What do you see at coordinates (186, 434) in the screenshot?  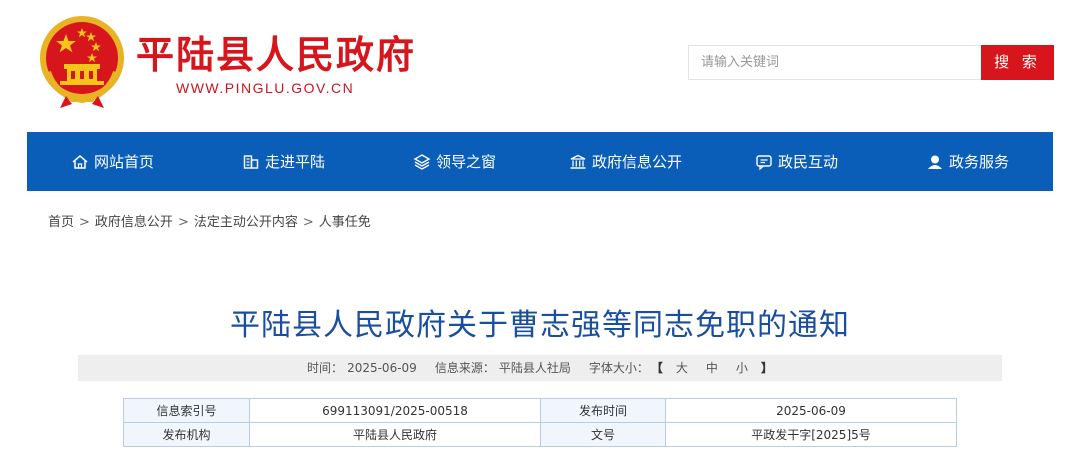 I see `publisher-label: 发布机构` at bounding box center [186, 434].